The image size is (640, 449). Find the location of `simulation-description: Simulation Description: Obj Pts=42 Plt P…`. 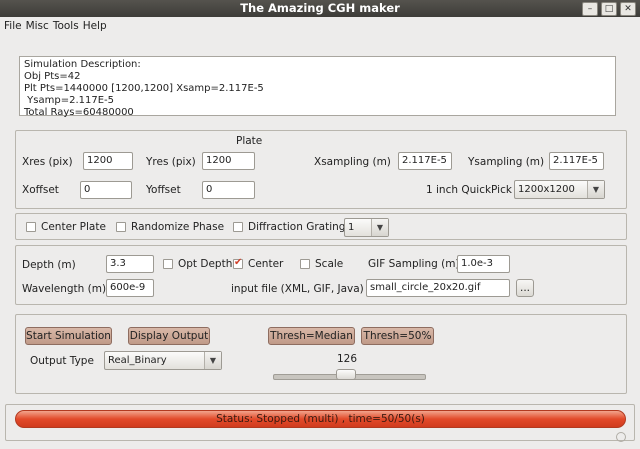

simulation-description: Simulation Description: Obj Pts=42 Plt P… is located at coordinates (317, 87).